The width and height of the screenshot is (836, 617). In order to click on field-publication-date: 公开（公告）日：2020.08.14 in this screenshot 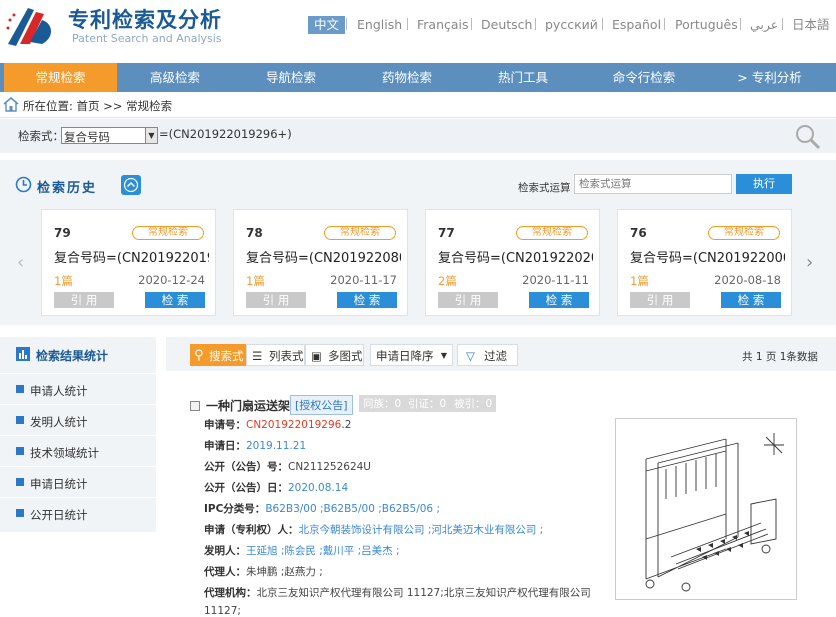, I will do `click(276, 487)`.